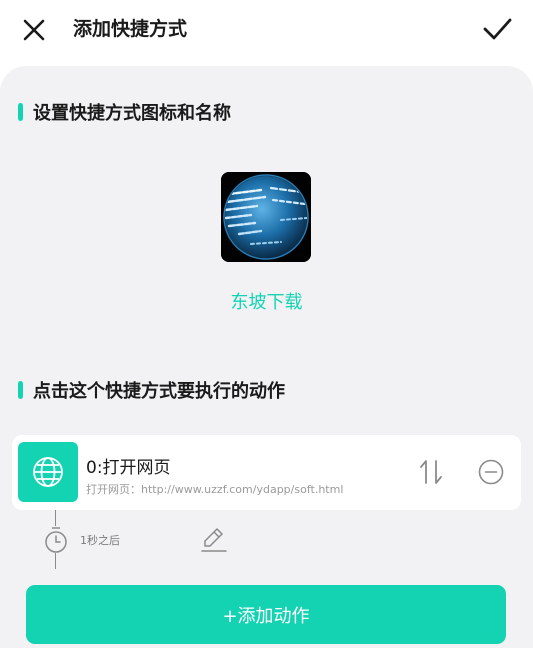 The image size is (533, 648). What do you see at coordinates (56, 540) in the screenshot?
I see `stopwatch-icon` at bounding box center [56, 540].